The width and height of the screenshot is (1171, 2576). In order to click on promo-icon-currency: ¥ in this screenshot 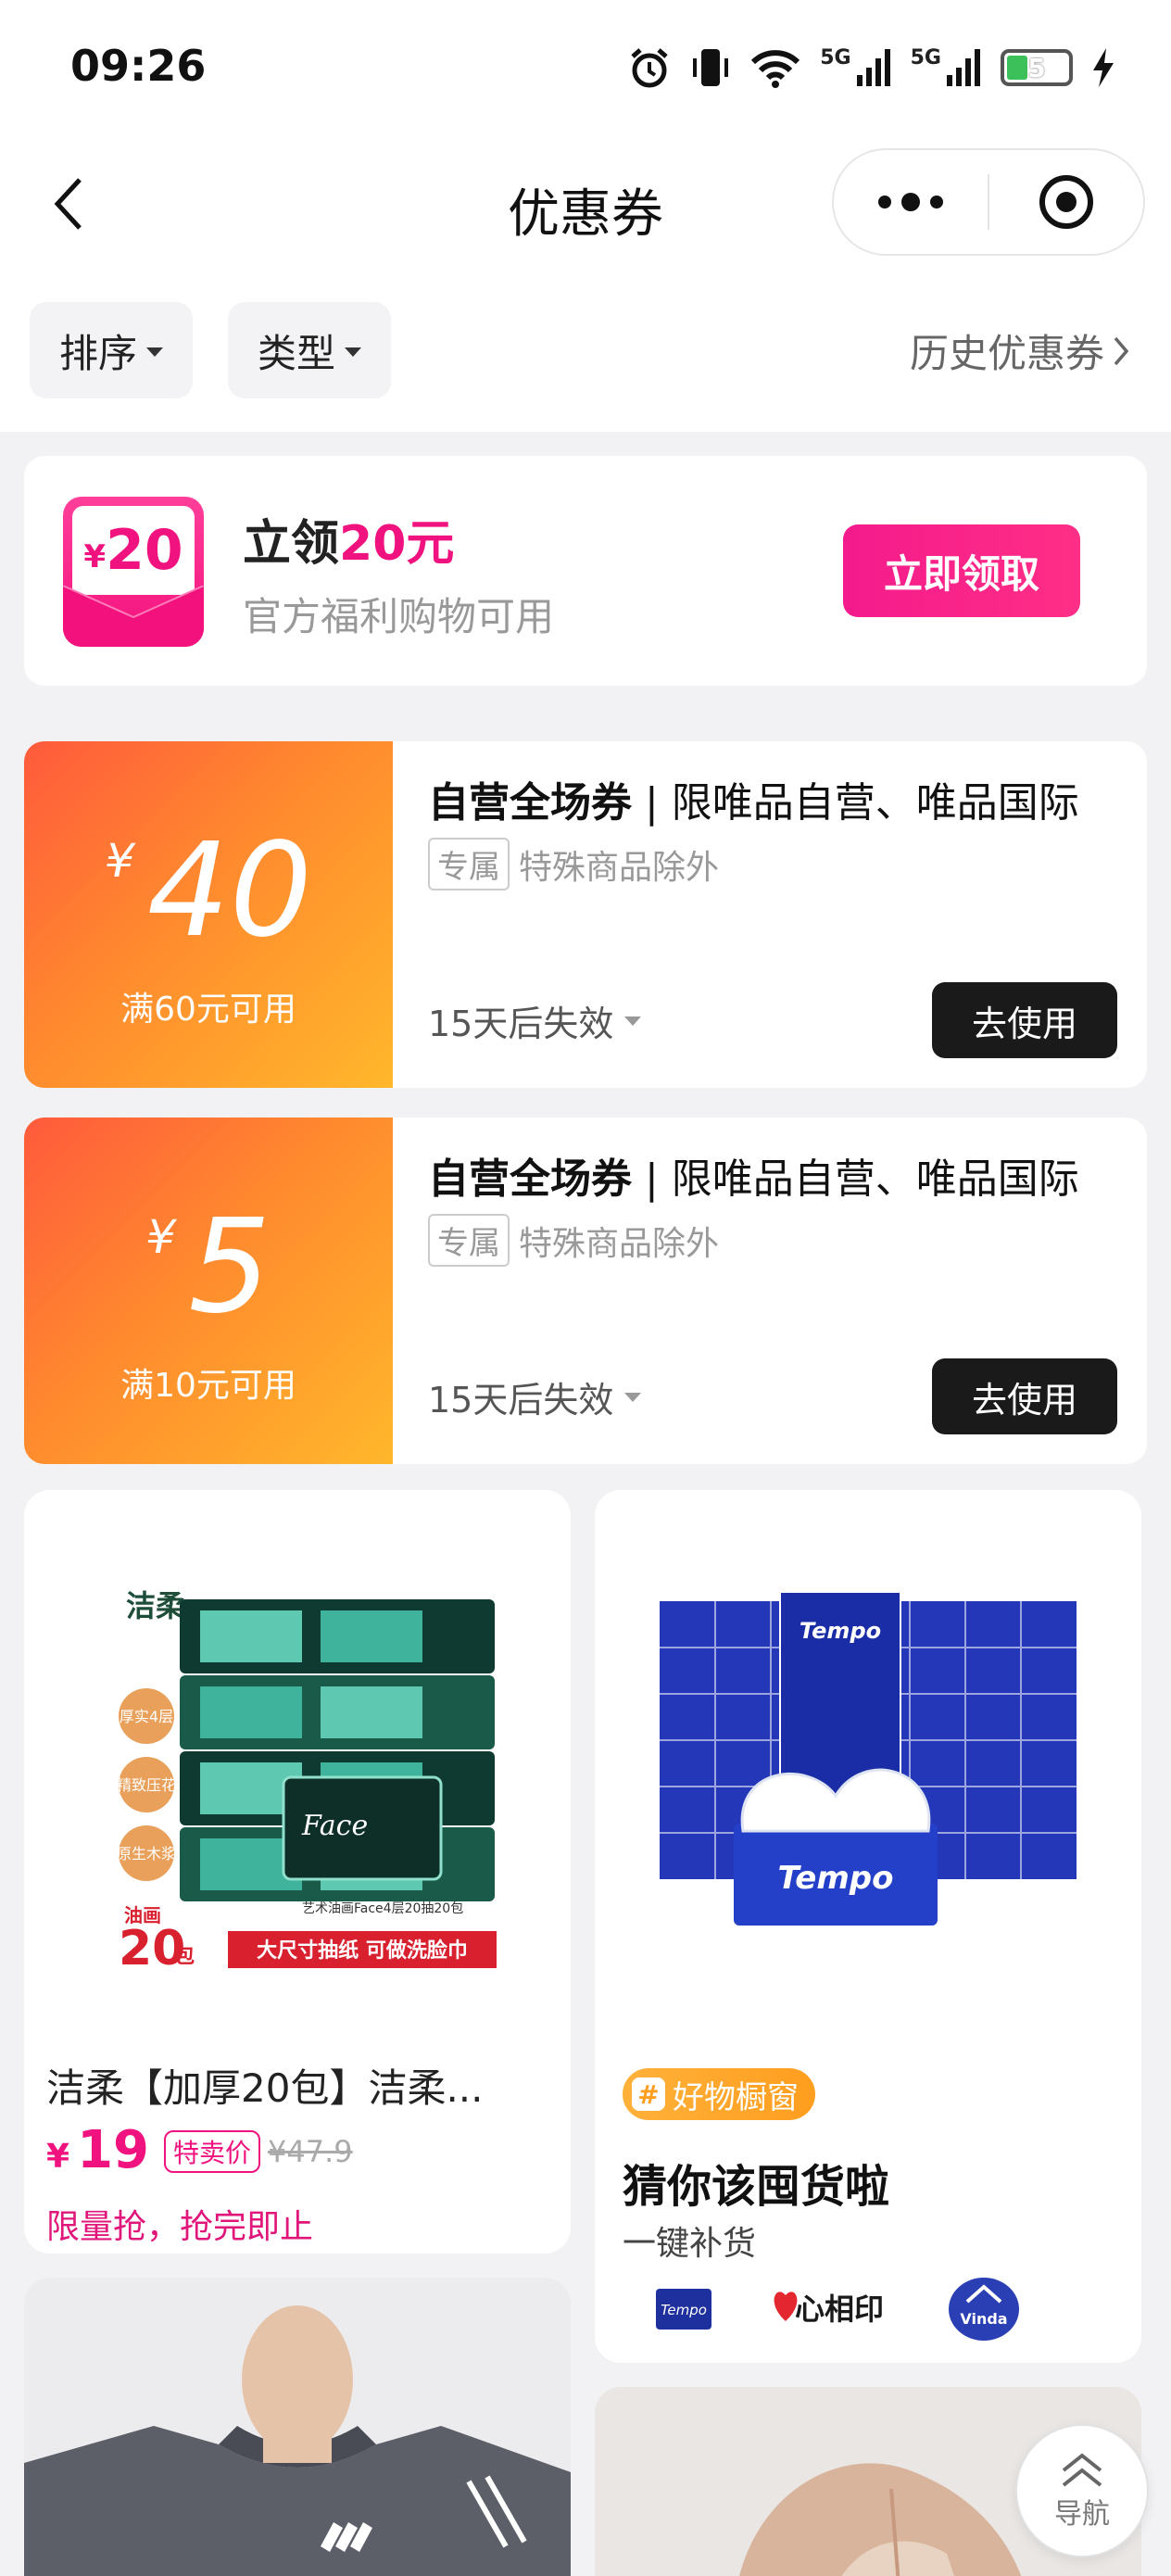, I will do `click(95, 557)`.